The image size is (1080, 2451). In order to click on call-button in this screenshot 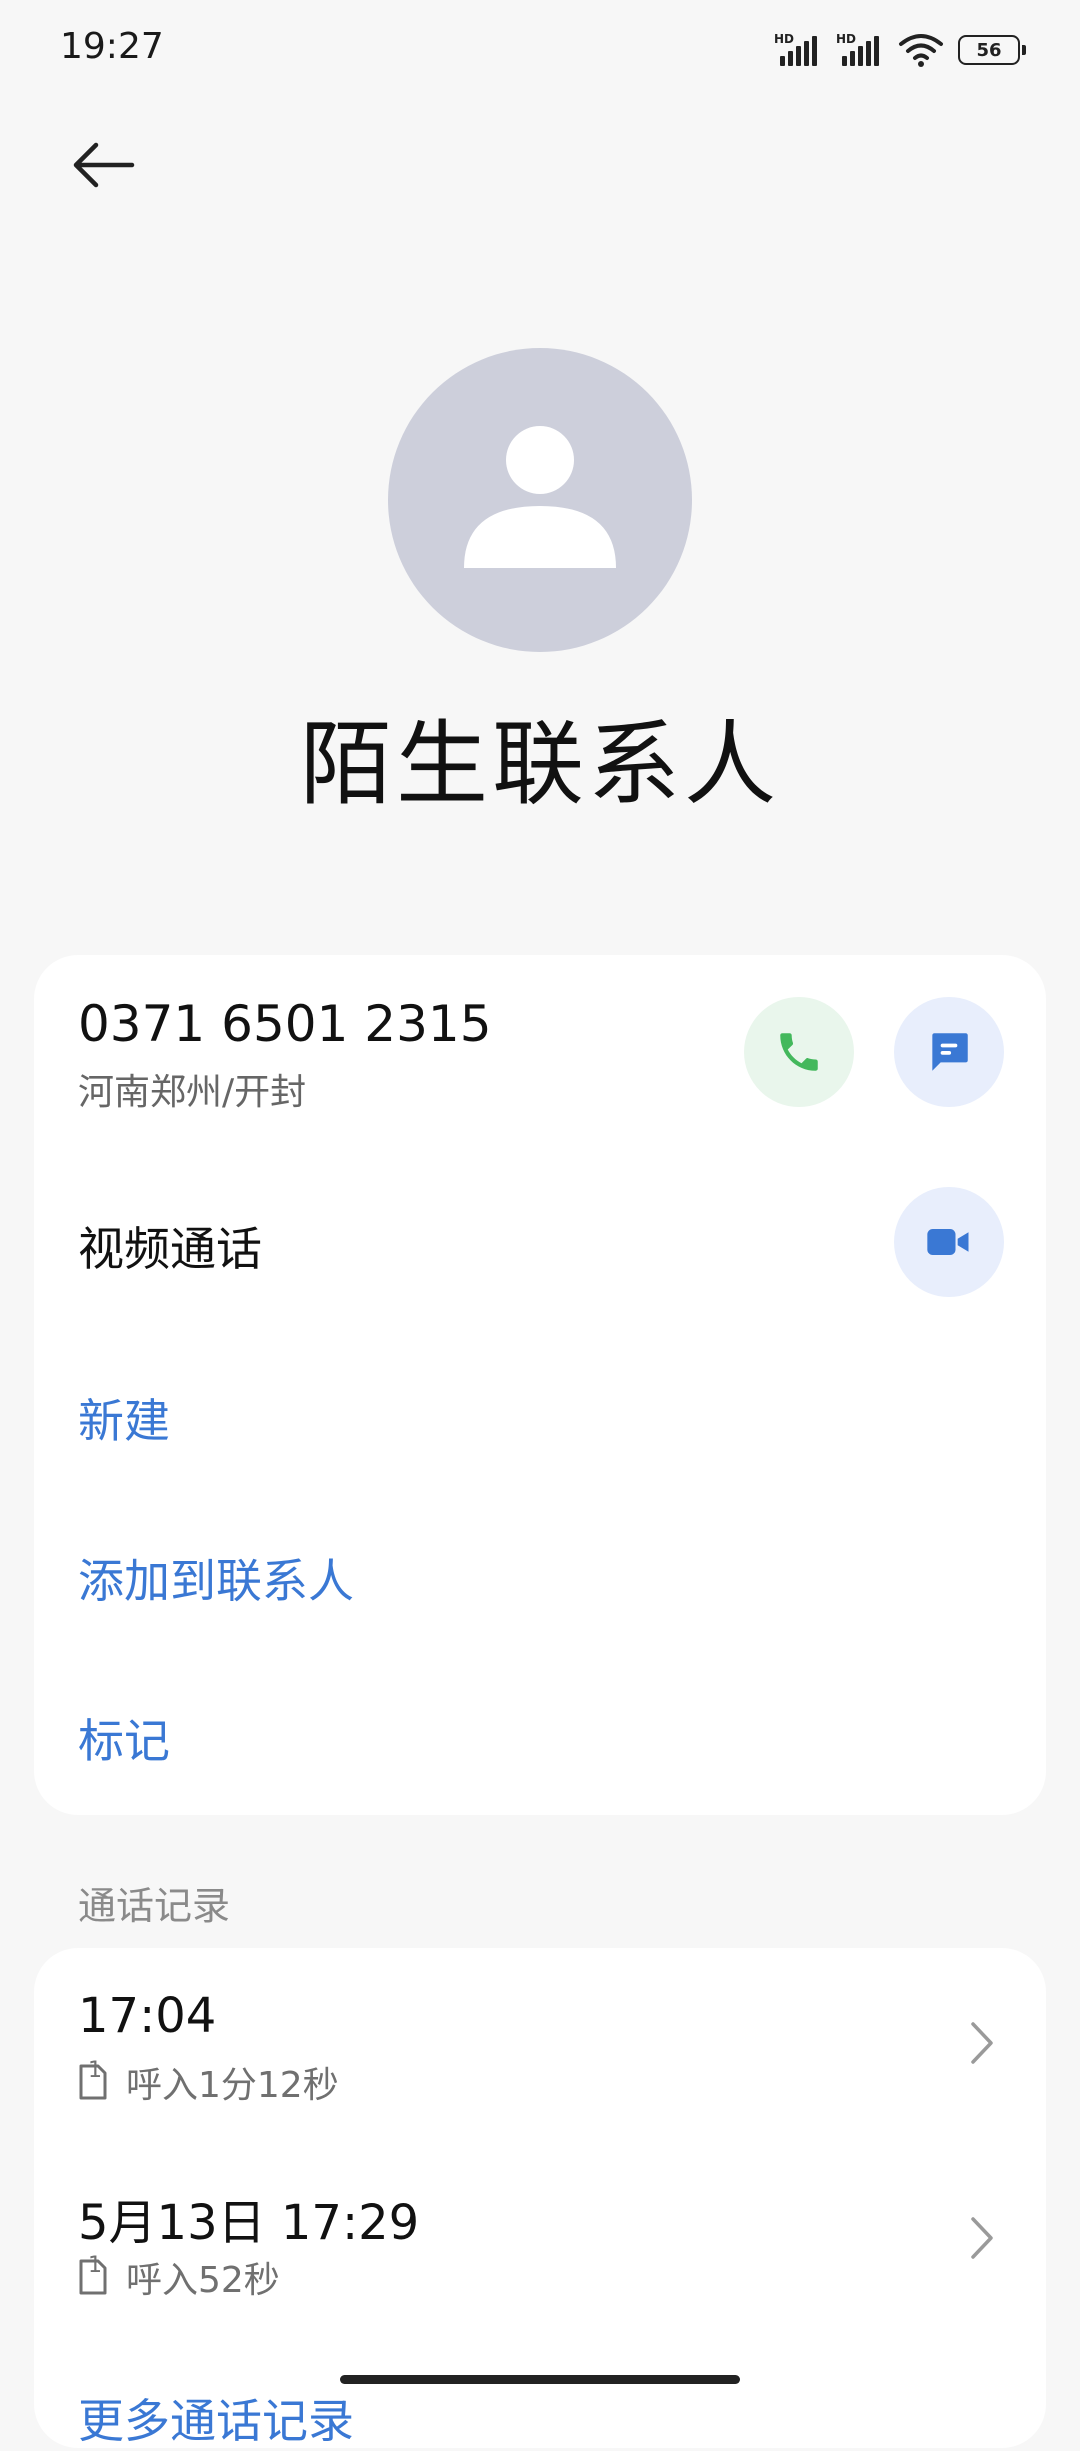, I will do `click(799, 1052)`.